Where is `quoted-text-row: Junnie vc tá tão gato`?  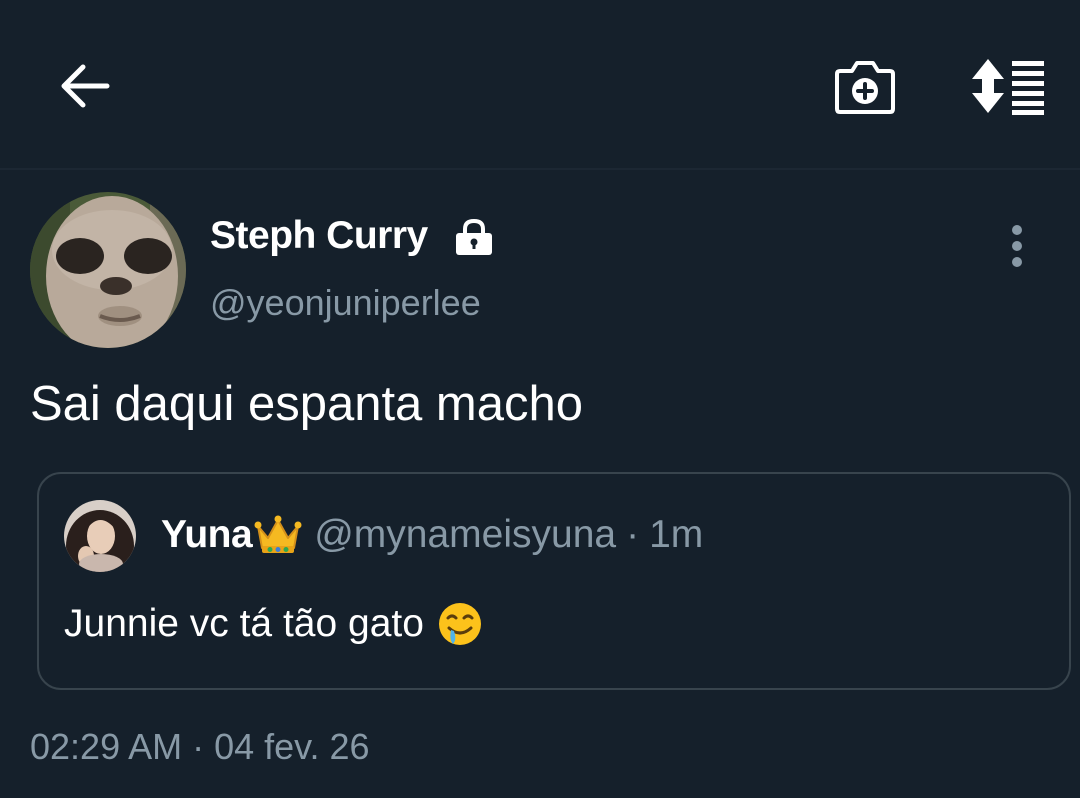 quoted-text-row: Junnie vc tá tão gato is located at coordinates (274, 624).